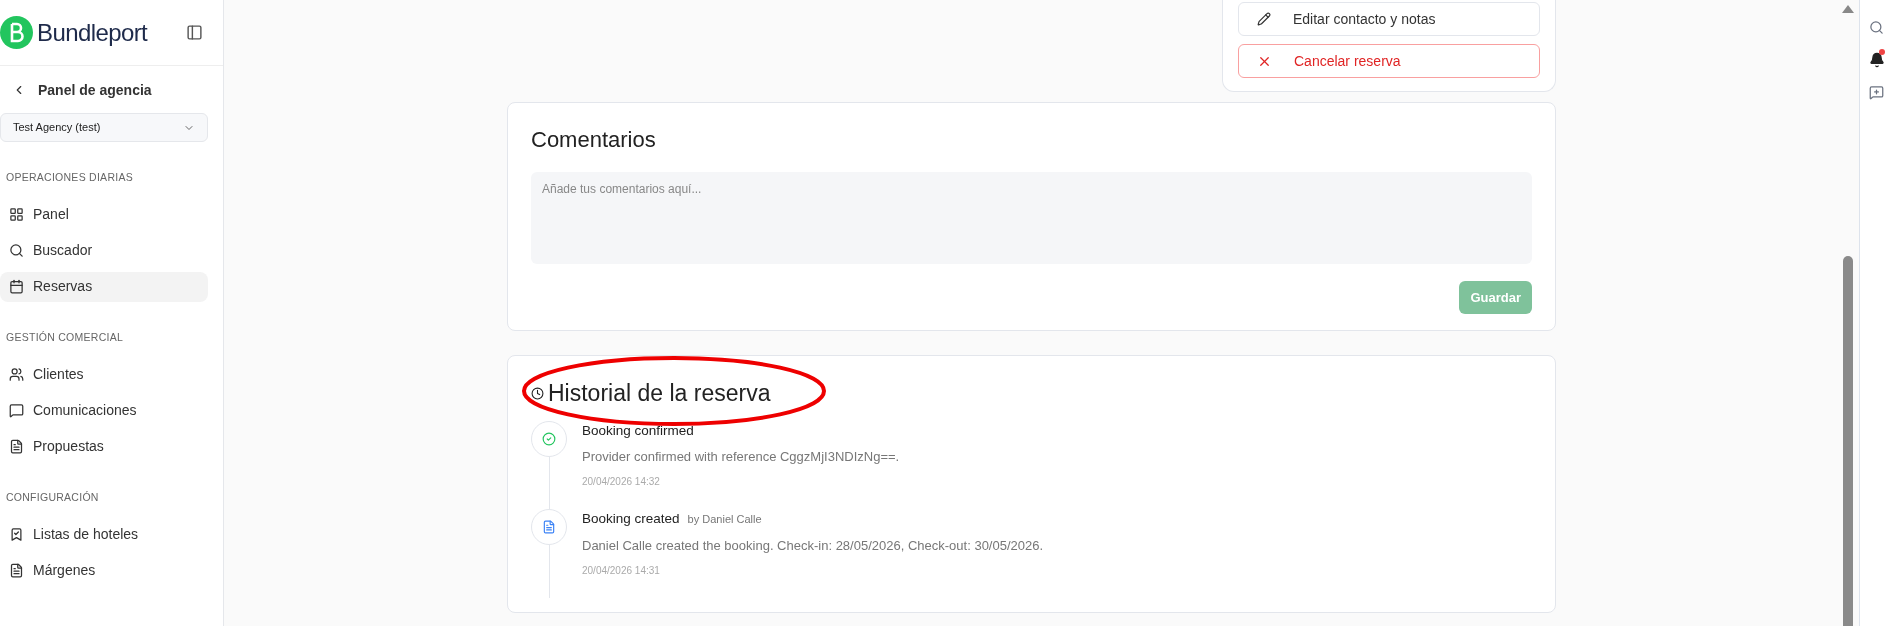 The height and width of the screenshot is (626, 1893). I want to click on bookmark-icon, so click(16, 534).